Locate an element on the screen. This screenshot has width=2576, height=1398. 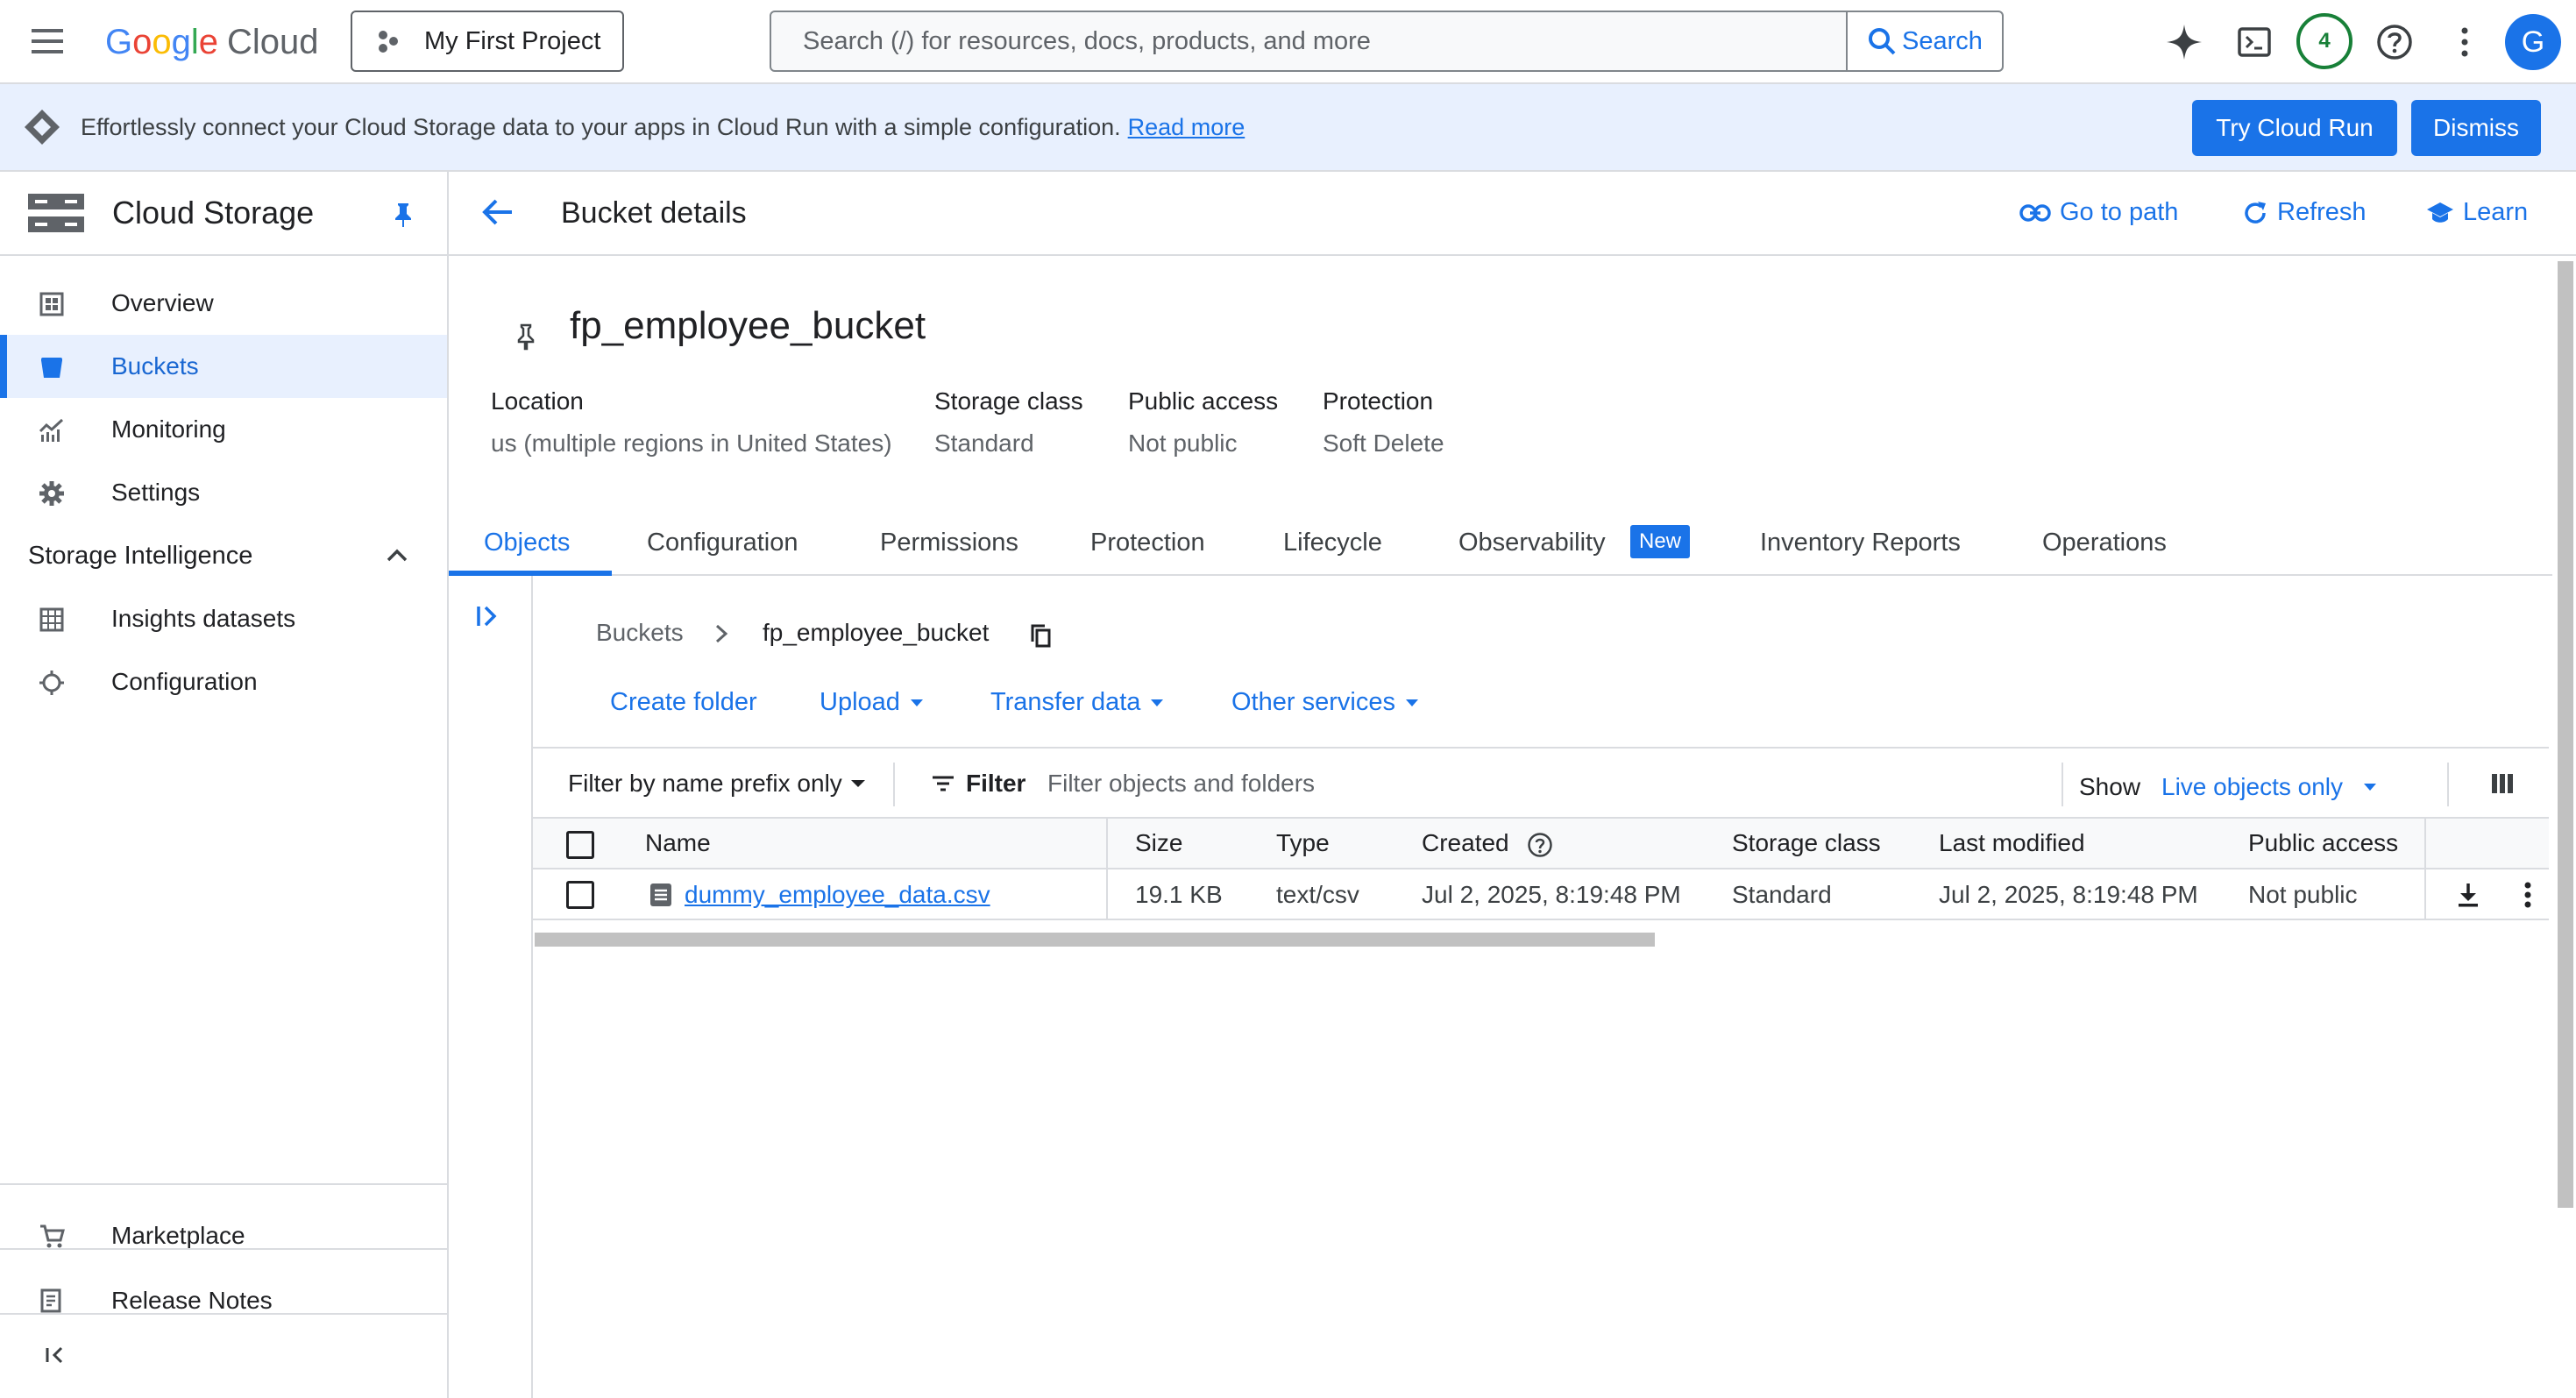
bucket-icon is located at coordinates (51, 368).